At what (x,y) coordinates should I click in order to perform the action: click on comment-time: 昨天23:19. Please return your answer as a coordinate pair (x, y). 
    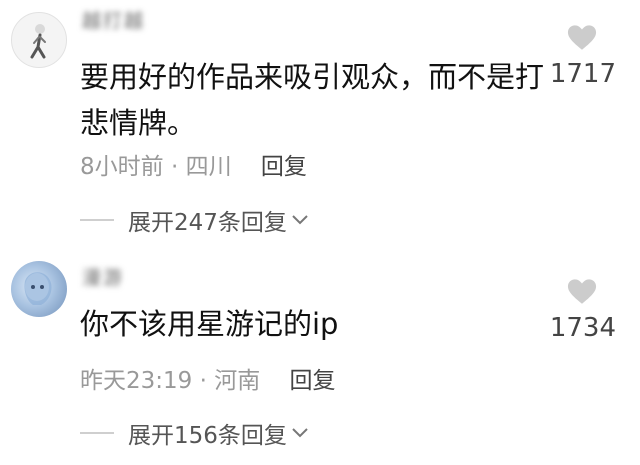
    Looking at the image, I should click on (136, 381).